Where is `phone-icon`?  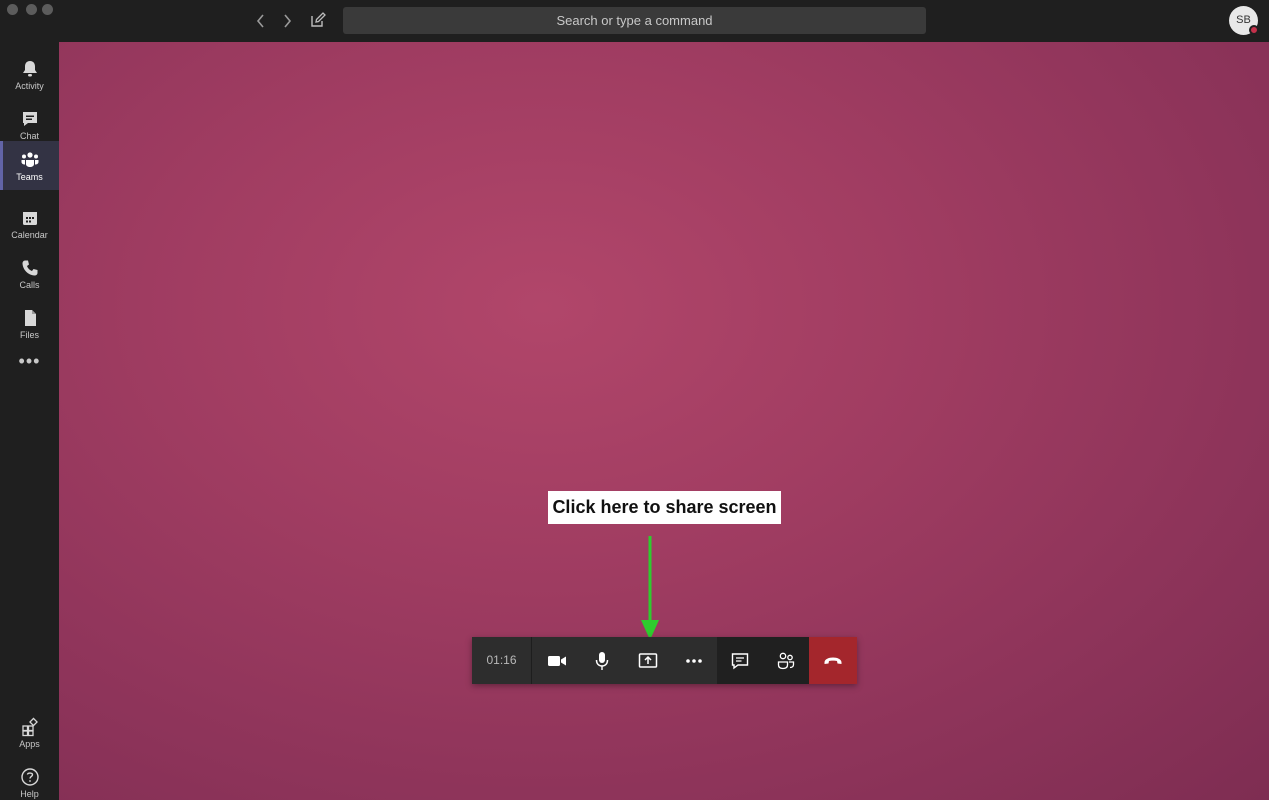
phone-icon is located at coordinates (29, 268).